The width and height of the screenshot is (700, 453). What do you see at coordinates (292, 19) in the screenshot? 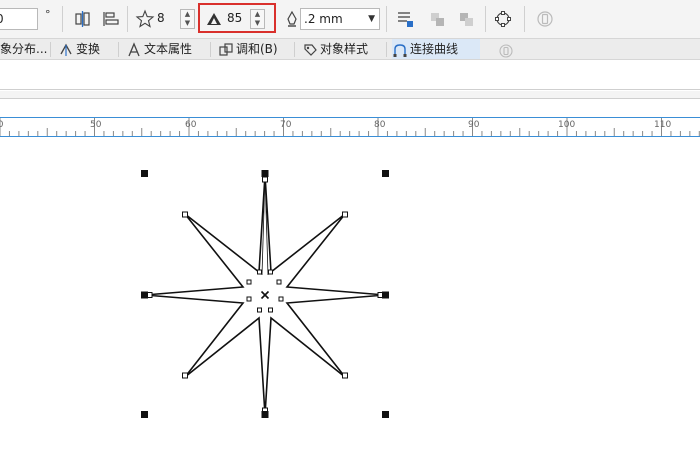
I see `outline-pen-icon` at bounding box center [292, 19].